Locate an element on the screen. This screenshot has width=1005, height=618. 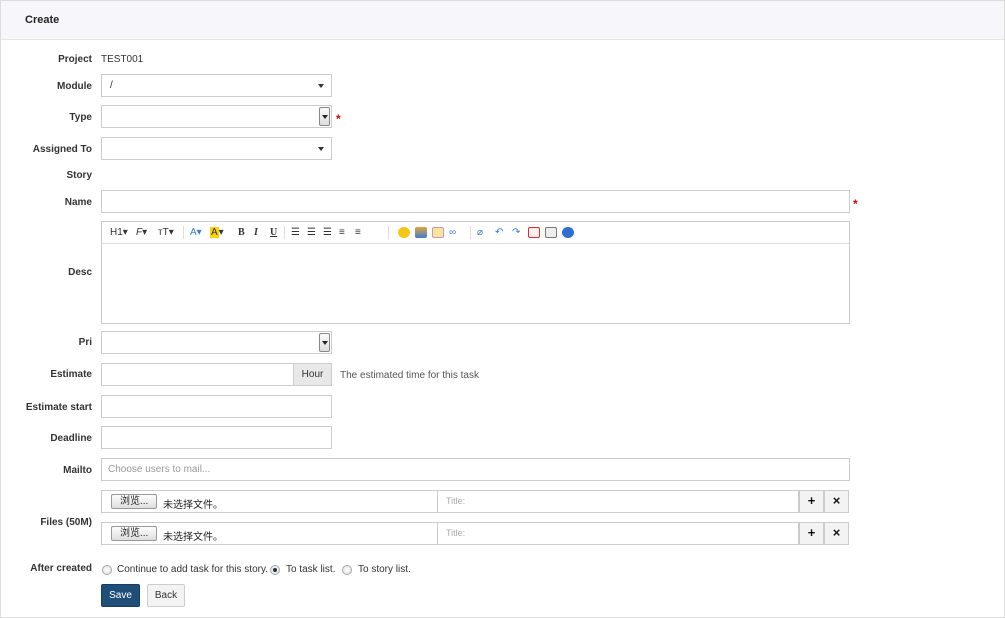
editor-toolbar: H1▾ F▾ тT▾ A▾ A▾ B I U ☰ ☰ ☰ ≡ ≡ ∞ ⌀ ↶ ↷ is located at coordinates (475, 233).